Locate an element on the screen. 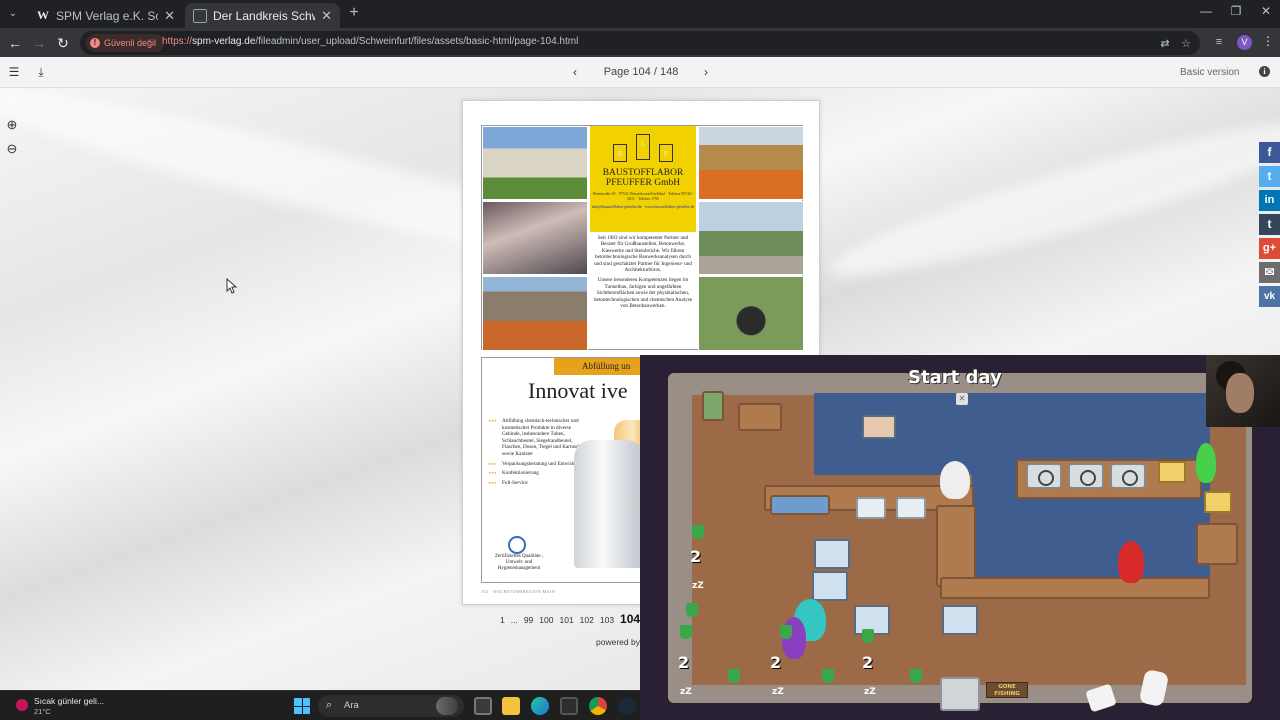 This screenshot has width=1280, height=720. basic-version-link: Basic version is located at coordinates (1209, 72).